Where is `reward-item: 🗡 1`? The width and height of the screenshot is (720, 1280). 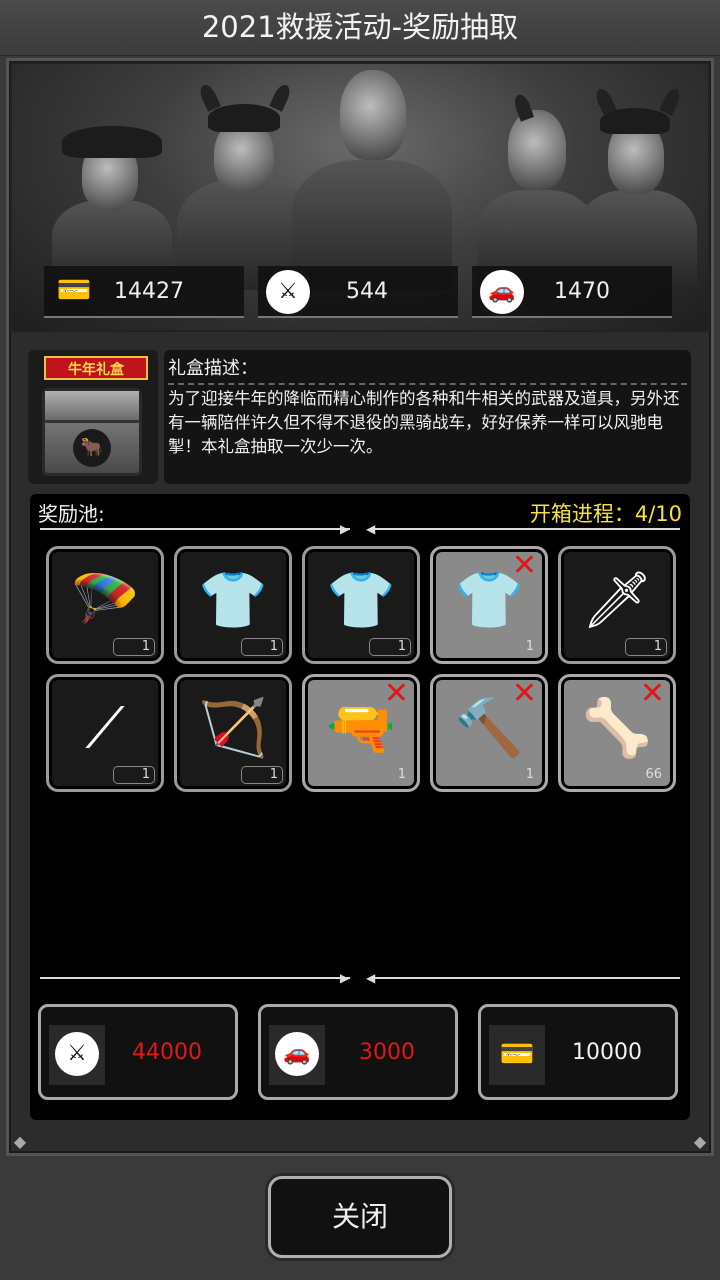 reward-item: 🗡 1 is located at coordinates (617, 605).